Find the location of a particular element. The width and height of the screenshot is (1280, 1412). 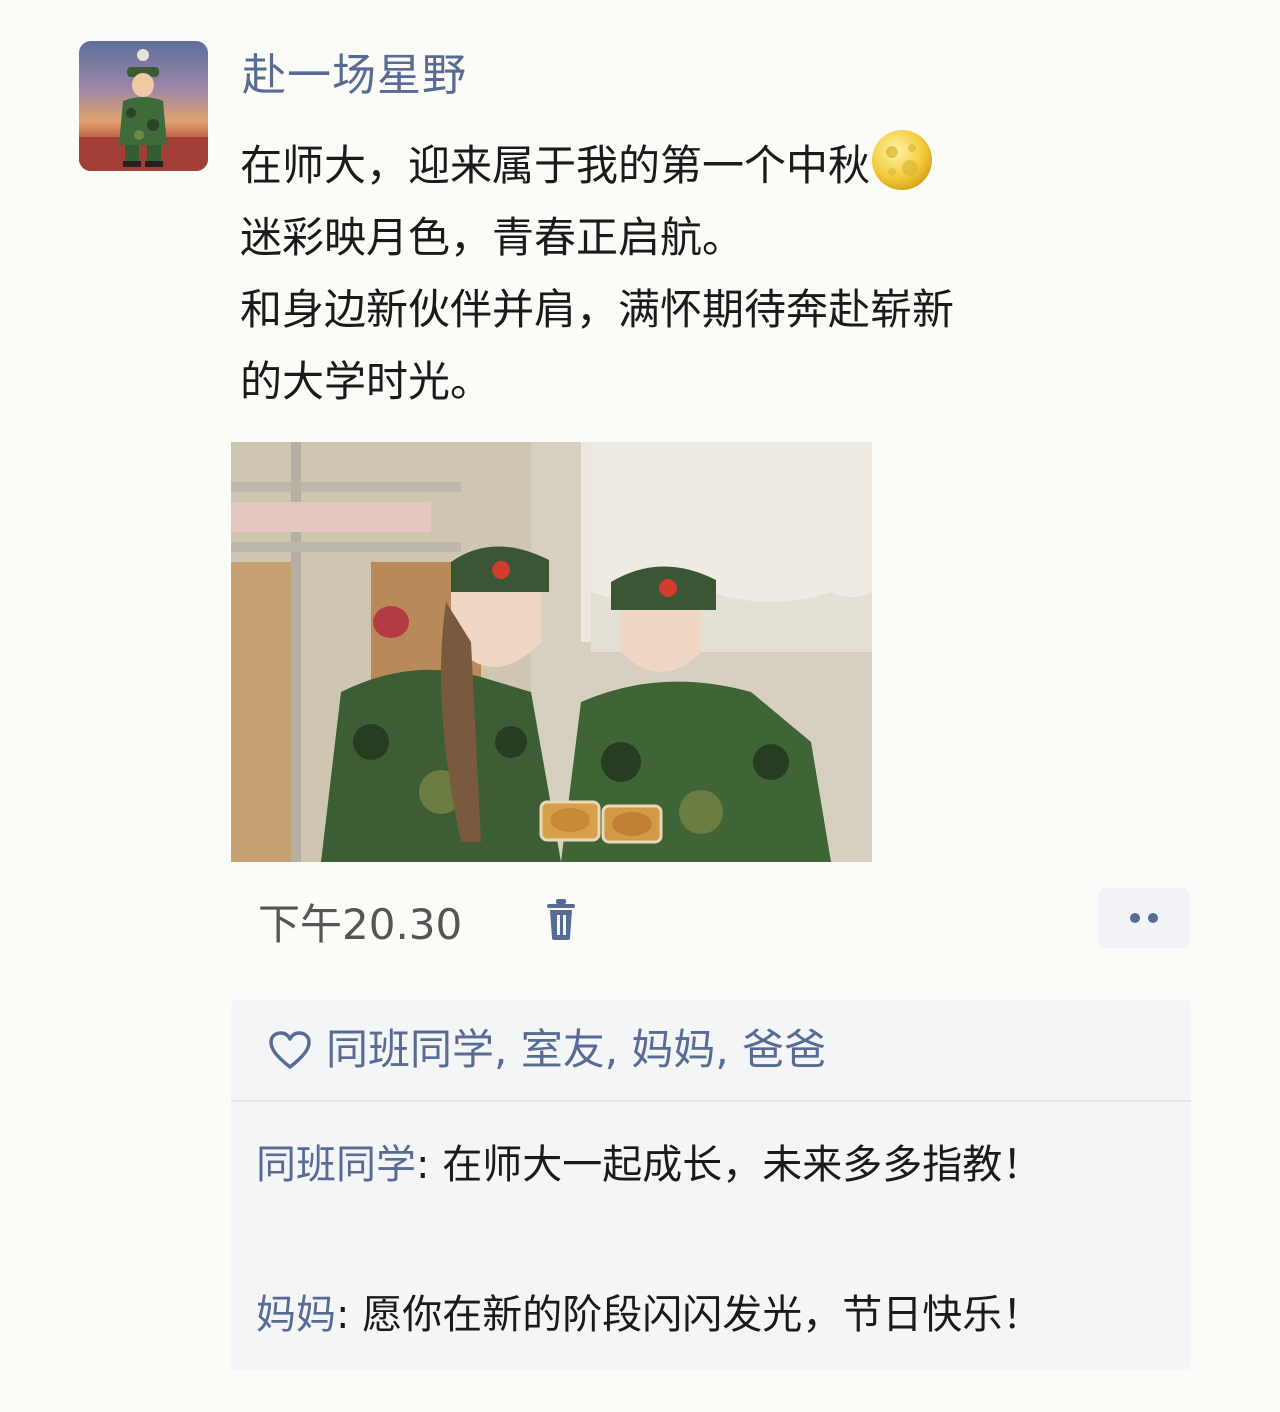

comment-item: 同班同学: 在师大一起成长，未来多多指教！ is located at coordinates (706, 1165).